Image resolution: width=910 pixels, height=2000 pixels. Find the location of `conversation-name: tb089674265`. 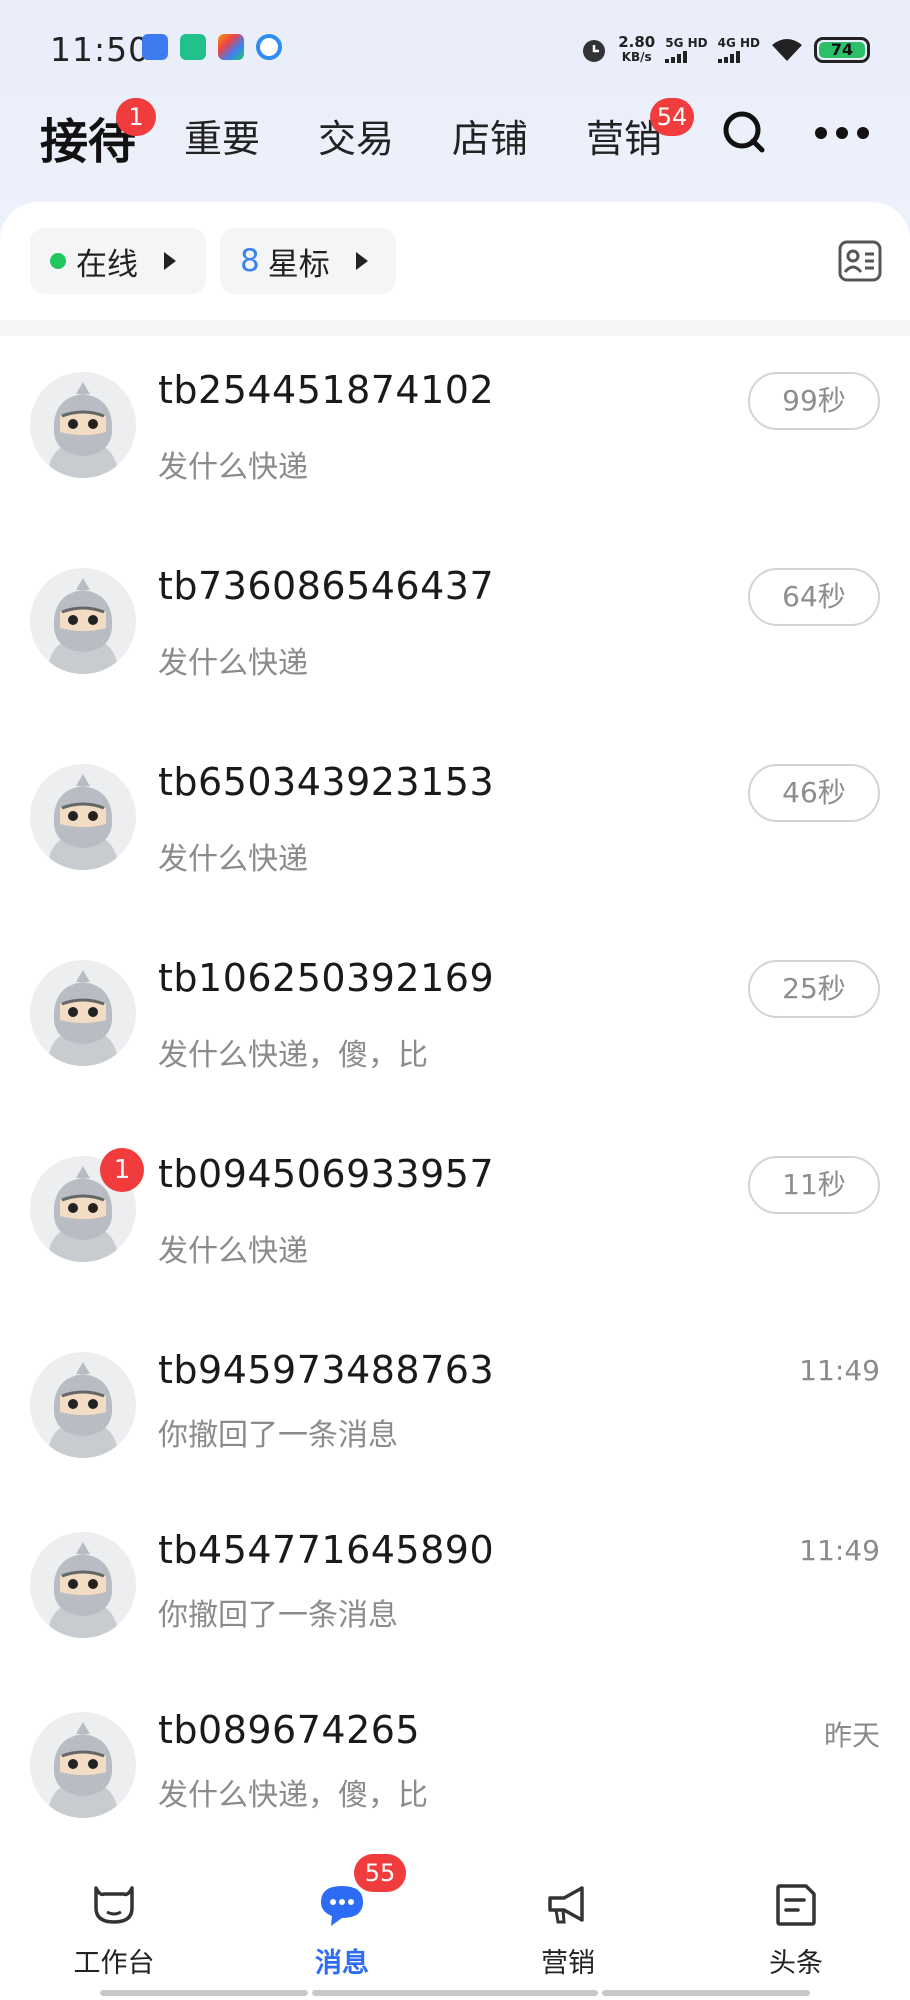

conversation-name: tb089674265 is located at coordinates (289, 1730).